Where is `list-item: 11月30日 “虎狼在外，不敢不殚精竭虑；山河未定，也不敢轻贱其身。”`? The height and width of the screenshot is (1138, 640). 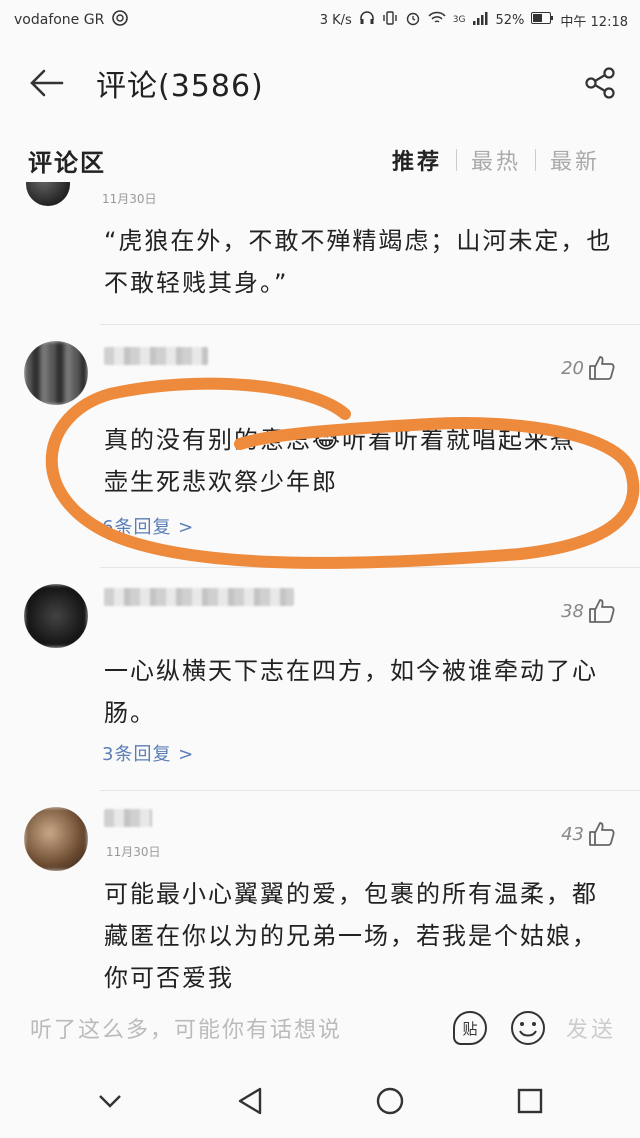 list-item: 11月30日 “虎狼在外，不敢不殚精竭虑；山河未定，也不敢轻贱其身。” is located at coordinates (320, 253).